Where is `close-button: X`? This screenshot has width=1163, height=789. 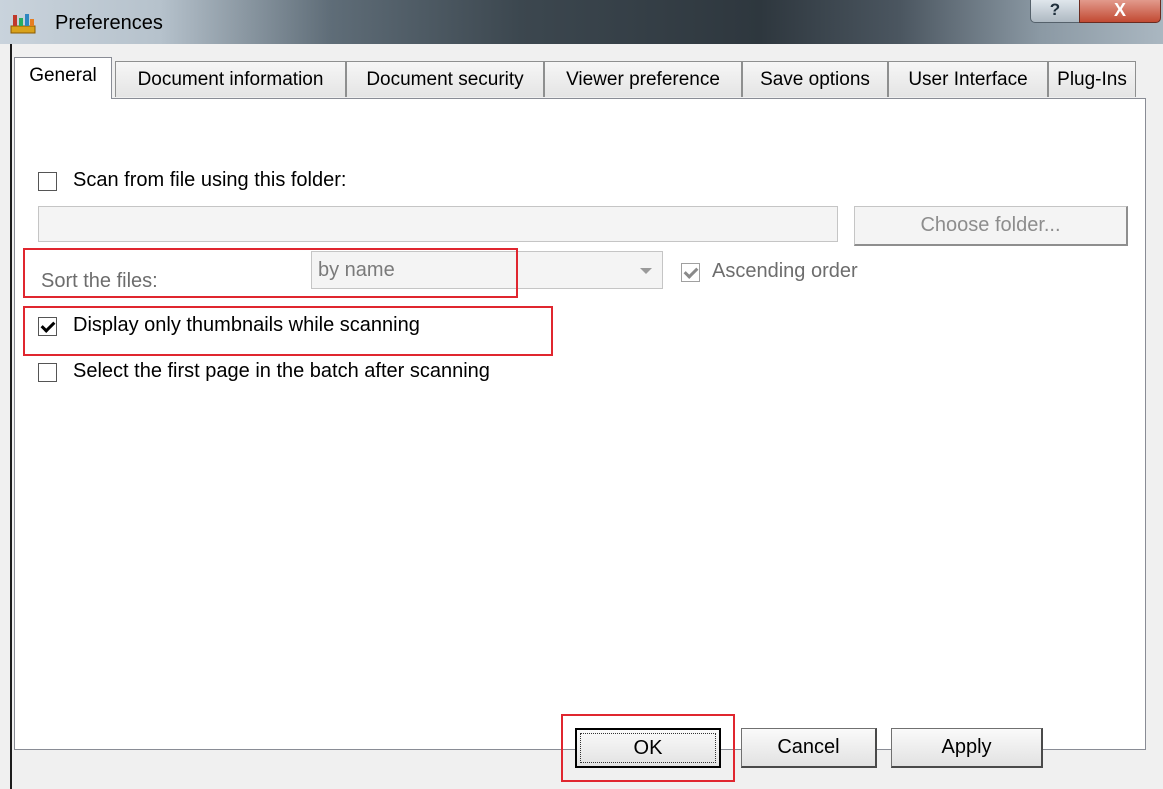 close-button: X is located at coordinates (1120, 11).